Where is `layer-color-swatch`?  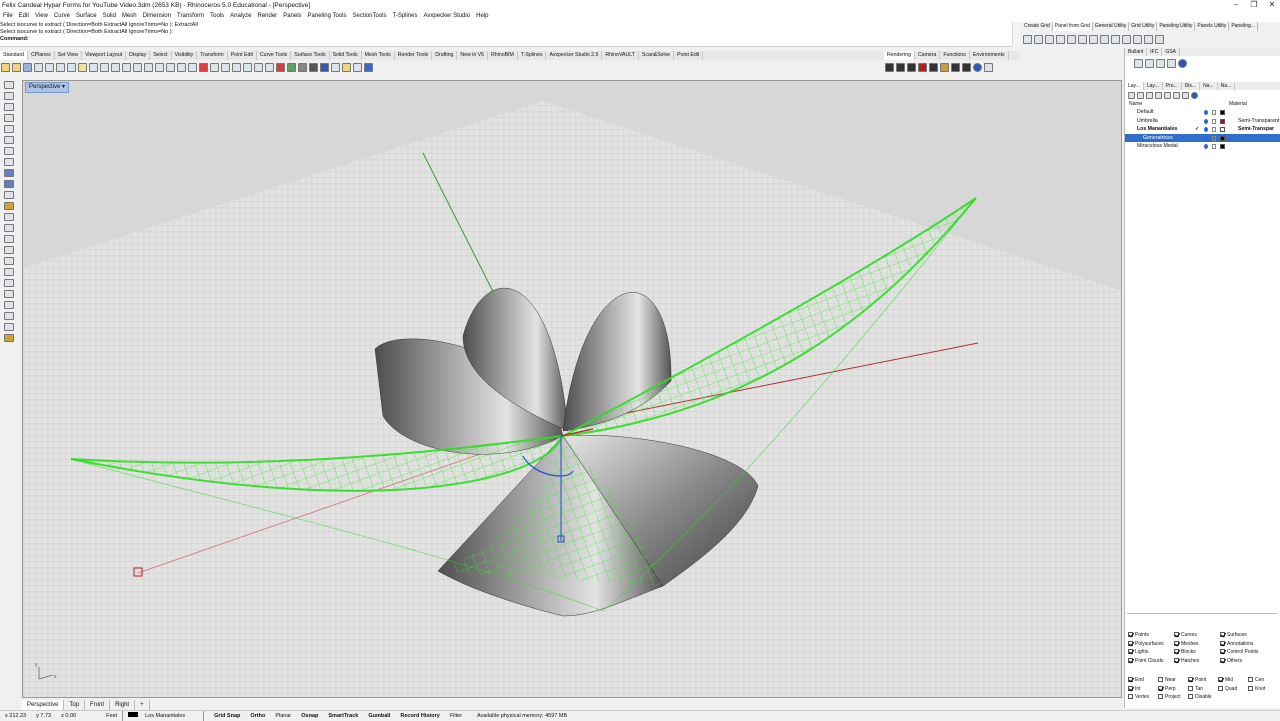
layer-color-swatch is located at coordinates (1222, 138).